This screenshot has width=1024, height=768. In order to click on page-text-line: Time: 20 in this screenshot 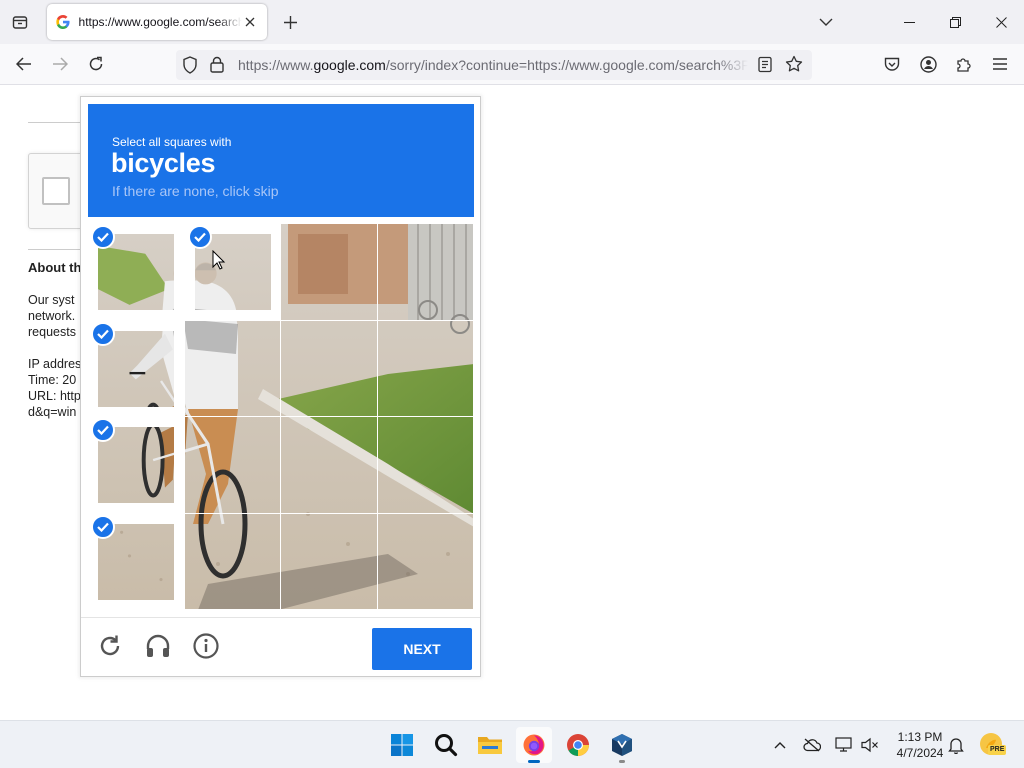, I will do `click(52, 380)`.